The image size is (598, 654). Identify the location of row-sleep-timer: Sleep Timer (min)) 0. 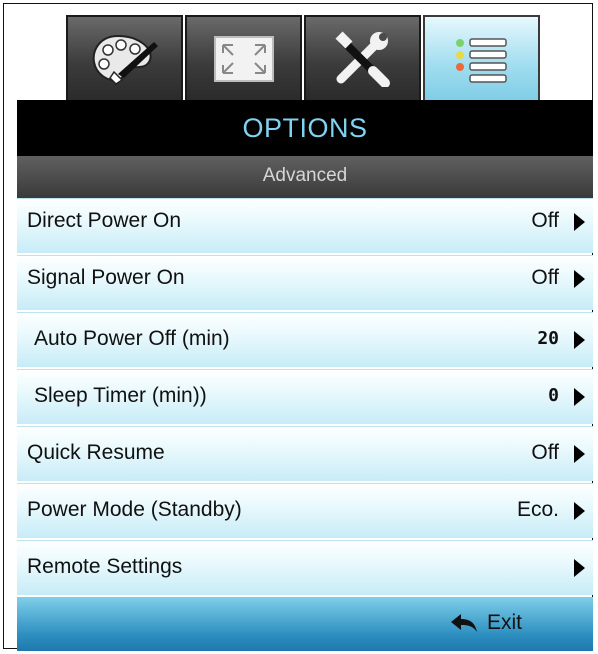
(305, 396).